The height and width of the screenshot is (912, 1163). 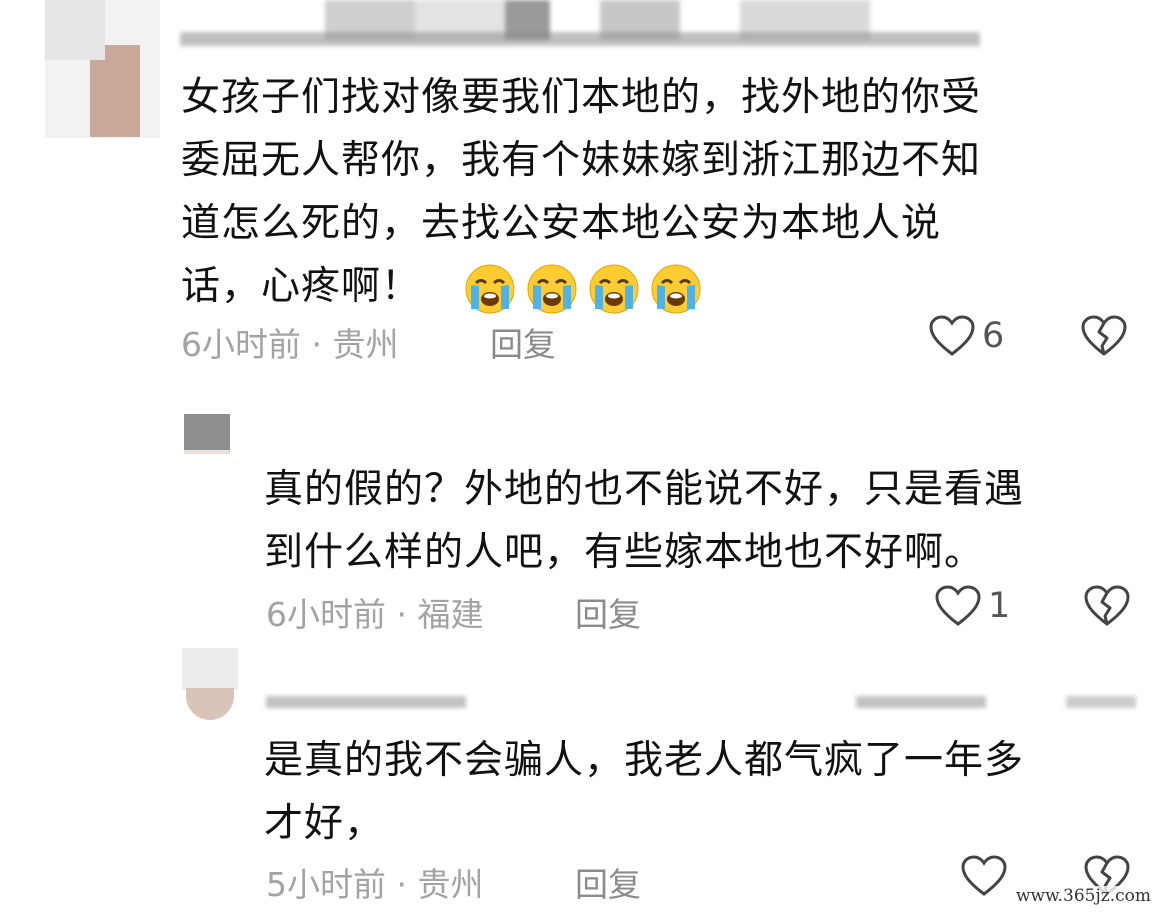 I want to click on like-count: 1, so click(x=999, y=606).